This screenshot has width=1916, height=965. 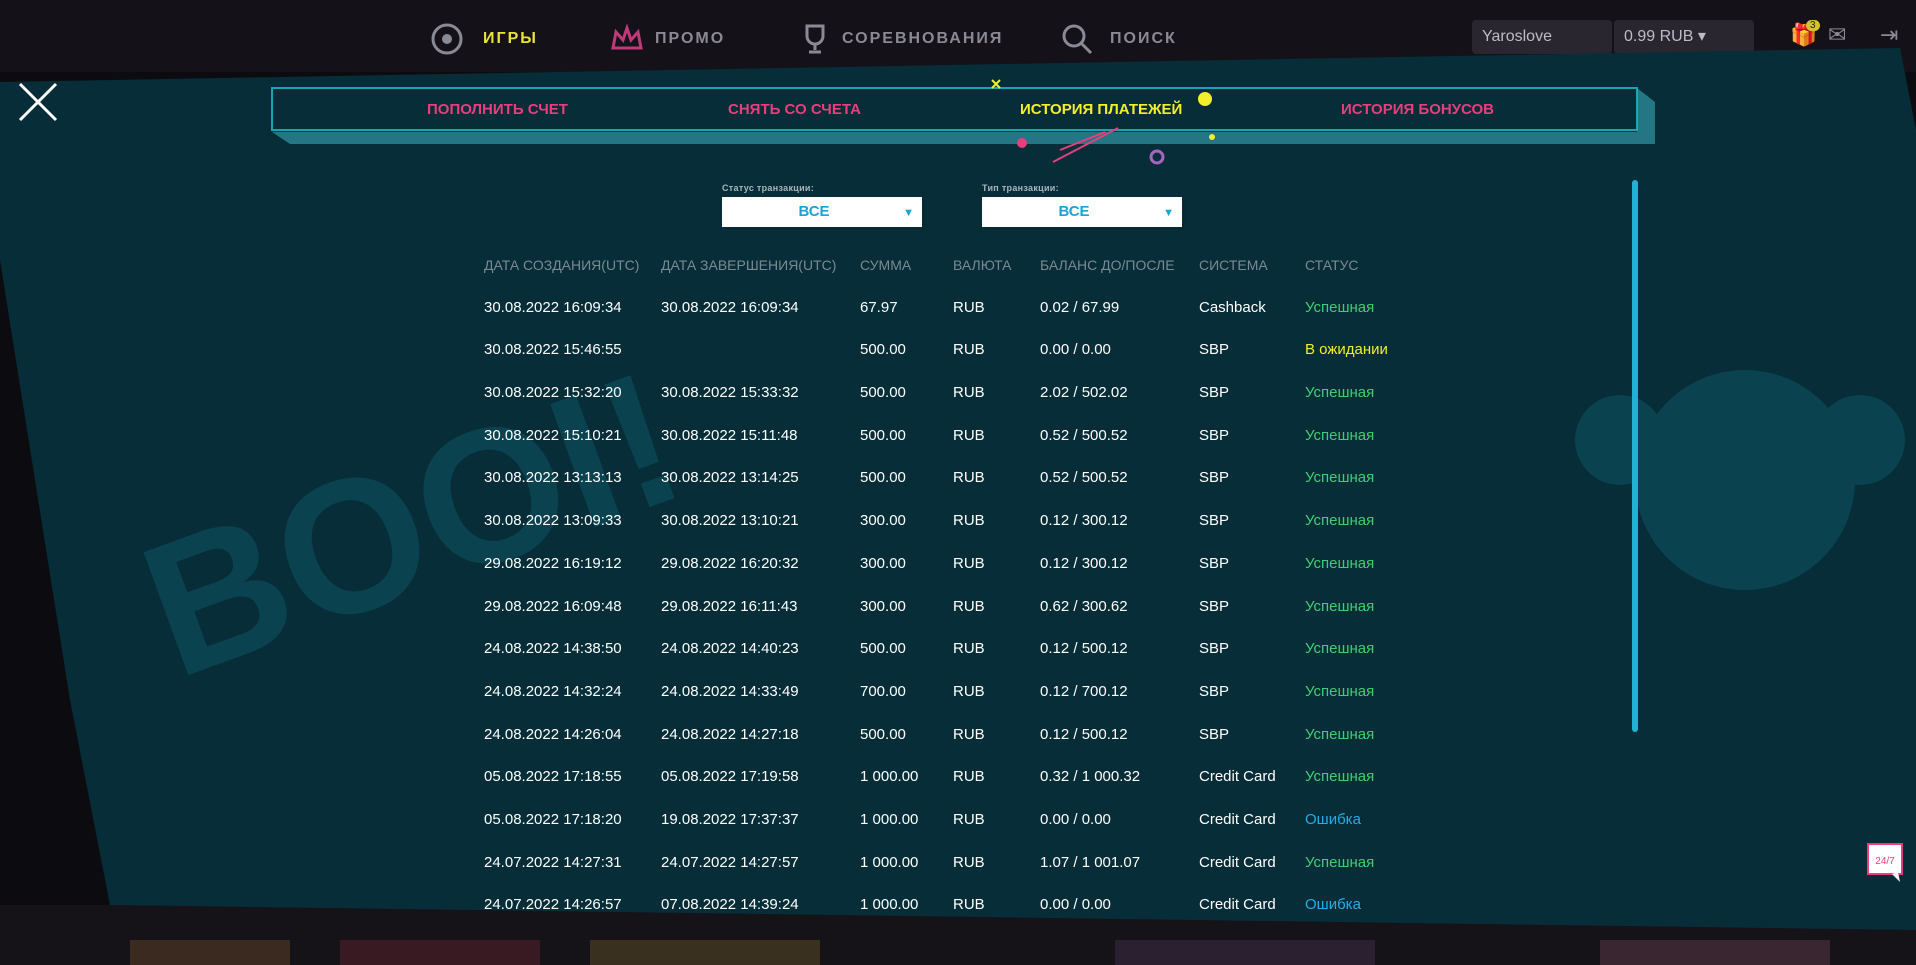 I want to click on cell-balance: 0.02 / 67.99, so click(x=1080, y=307).